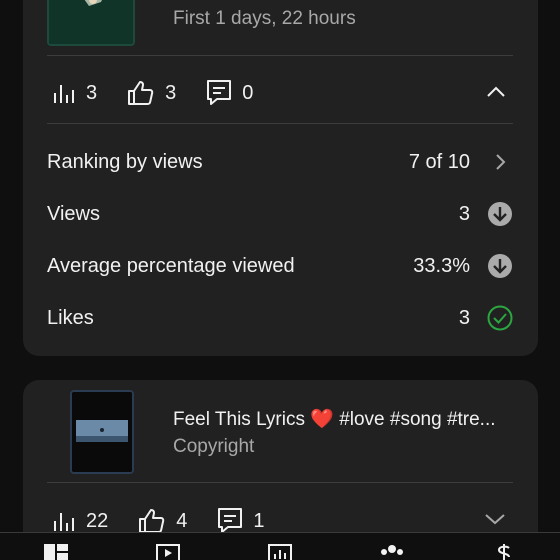 The width and height of the screenshot is (560, 560). I want to click on earn-icon, so click(504, 551).